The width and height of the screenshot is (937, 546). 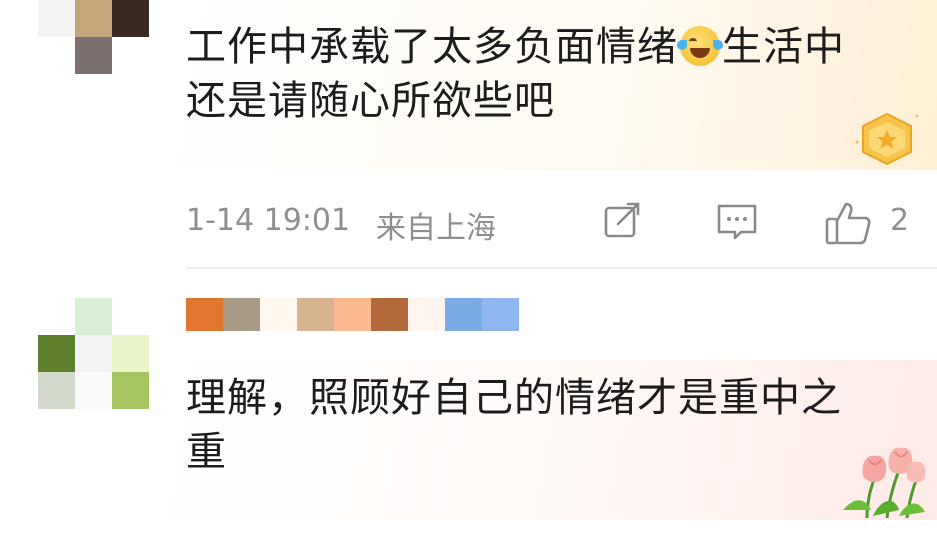 I want to click on laughing-crying-face-icon, so click(x=700, y=46).